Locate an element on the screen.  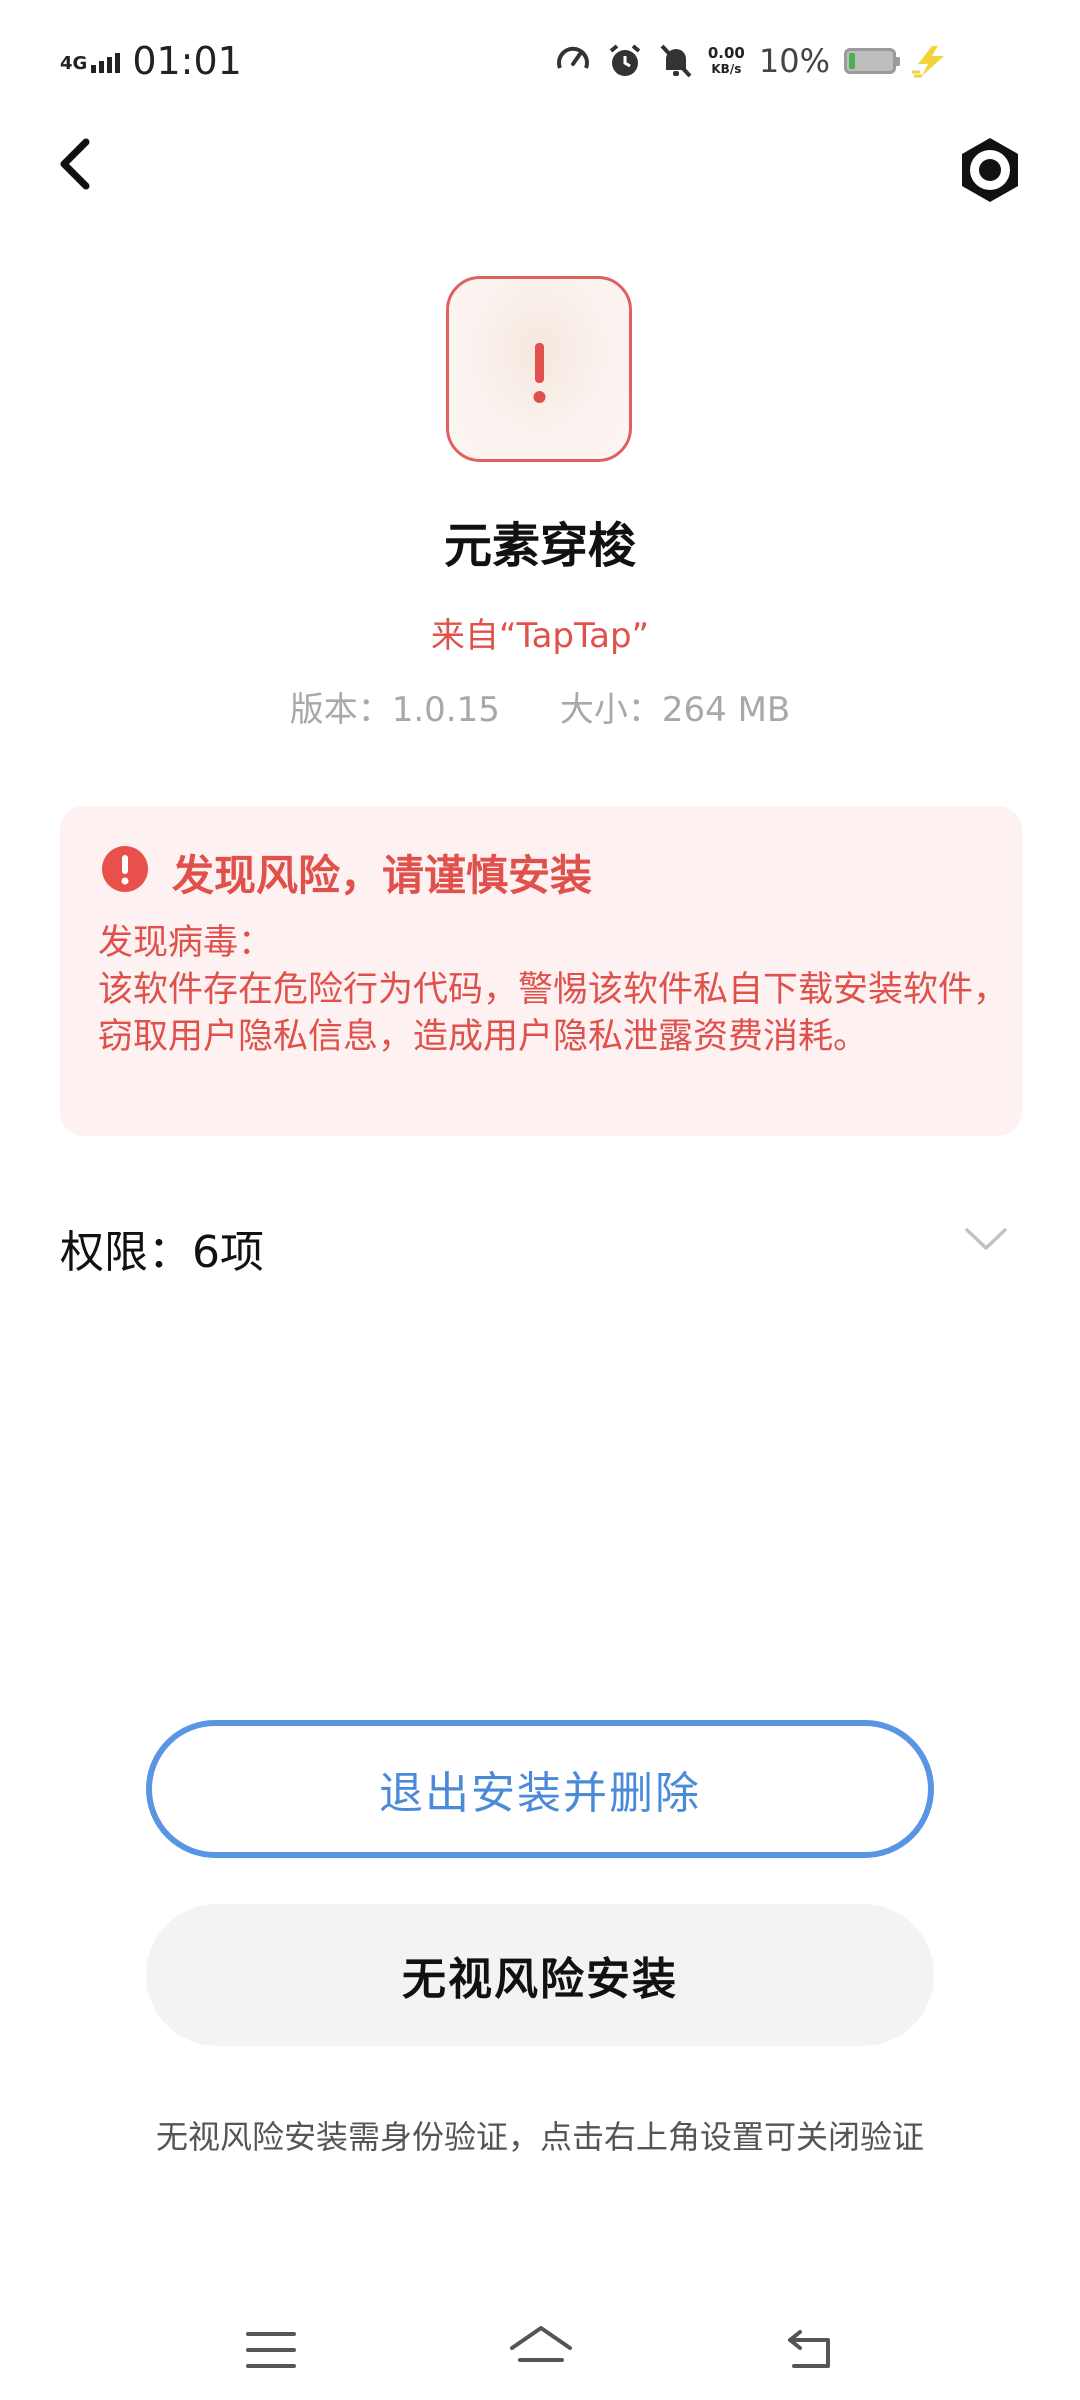
mute-icon is located at coordinates (676, 61).